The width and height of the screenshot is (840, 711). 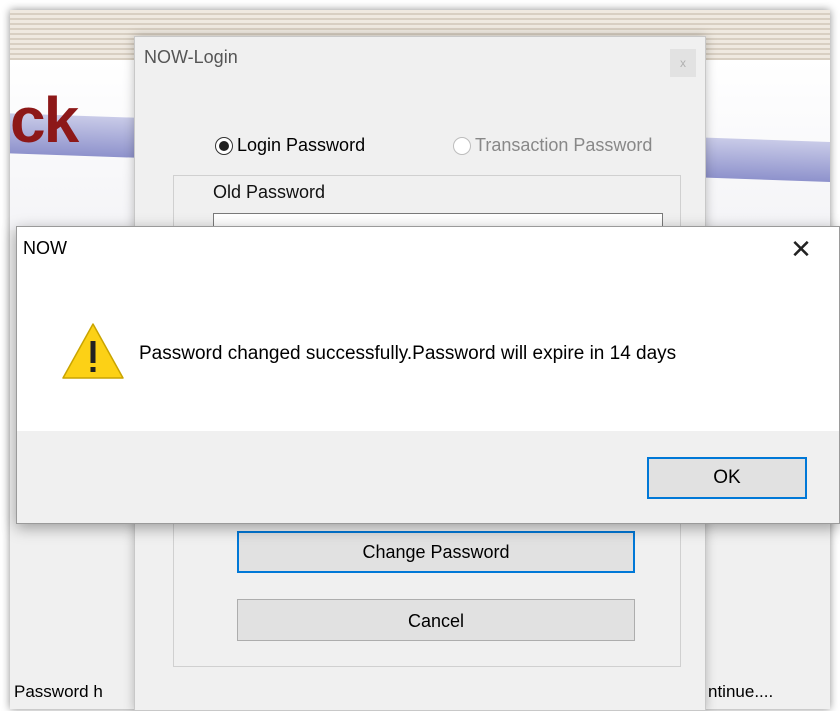 What do you see at coordinates (801, 249) in the screenshot?
I see `message-close-button: ✕` at bounding box center [801, 249].